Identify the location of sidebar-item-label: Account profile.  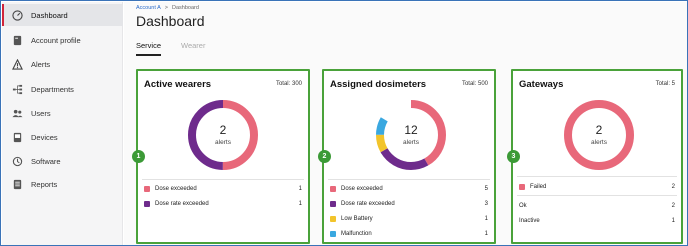
(56, 40).